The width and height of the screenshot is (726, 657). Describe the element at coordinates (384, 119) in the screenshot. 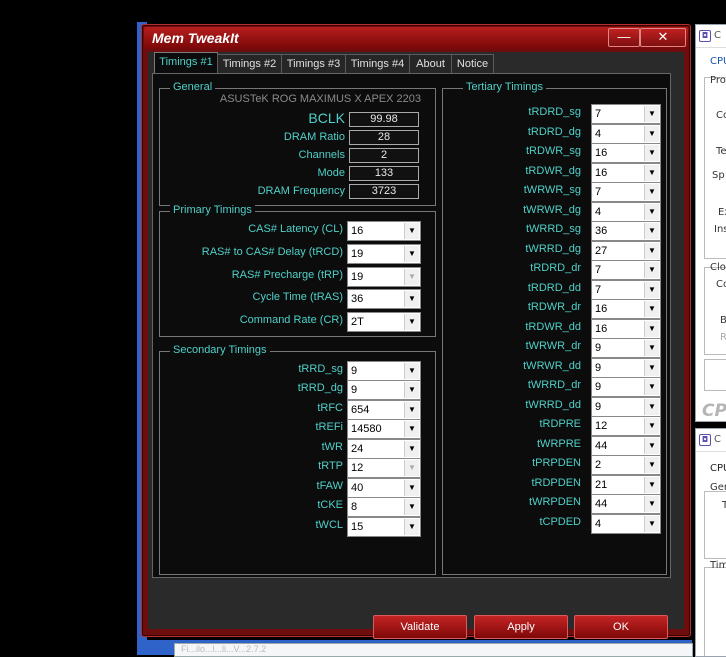

I see `general-value: 99.98` at that location.